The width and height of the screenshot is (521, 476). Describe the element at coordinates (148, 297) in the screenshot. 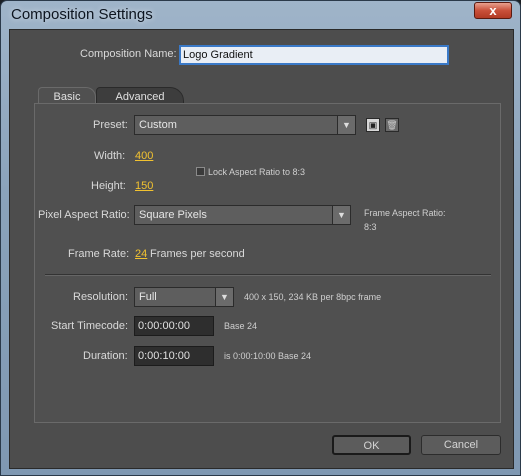

I see `resolution-value: Full` at that location.